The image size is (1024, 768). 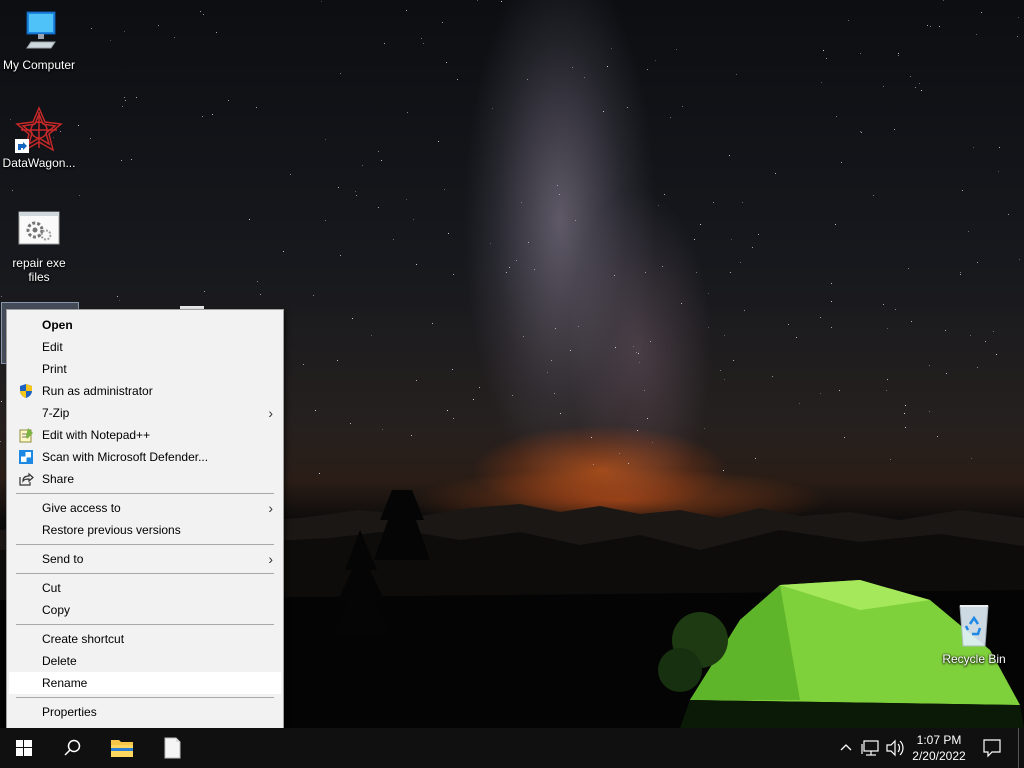 I want to click on file-explorer-button, so click(x=122, y=748).